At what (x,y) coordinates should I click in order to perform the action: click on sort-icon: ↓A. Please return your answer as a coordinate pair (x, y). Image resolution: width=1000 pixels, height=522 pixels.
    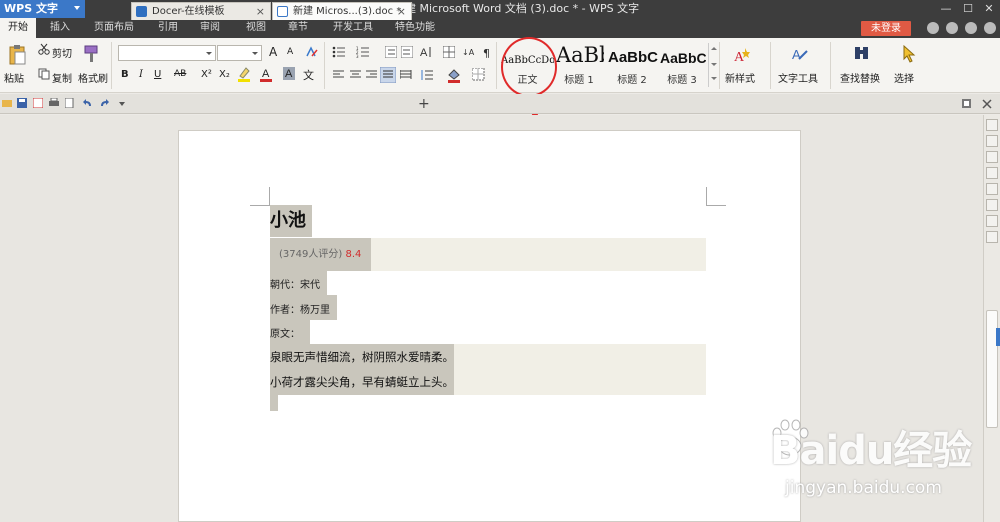
    Looking at the image, I should click on (469, 51).